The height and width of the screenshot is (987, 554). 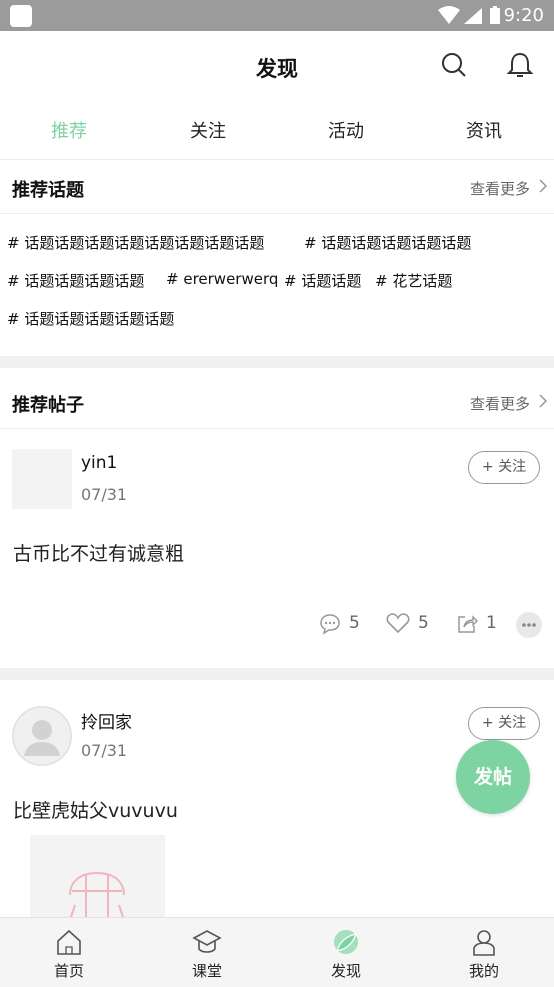 I want to click on nav-label: 首页, so click(x=68, y=971).